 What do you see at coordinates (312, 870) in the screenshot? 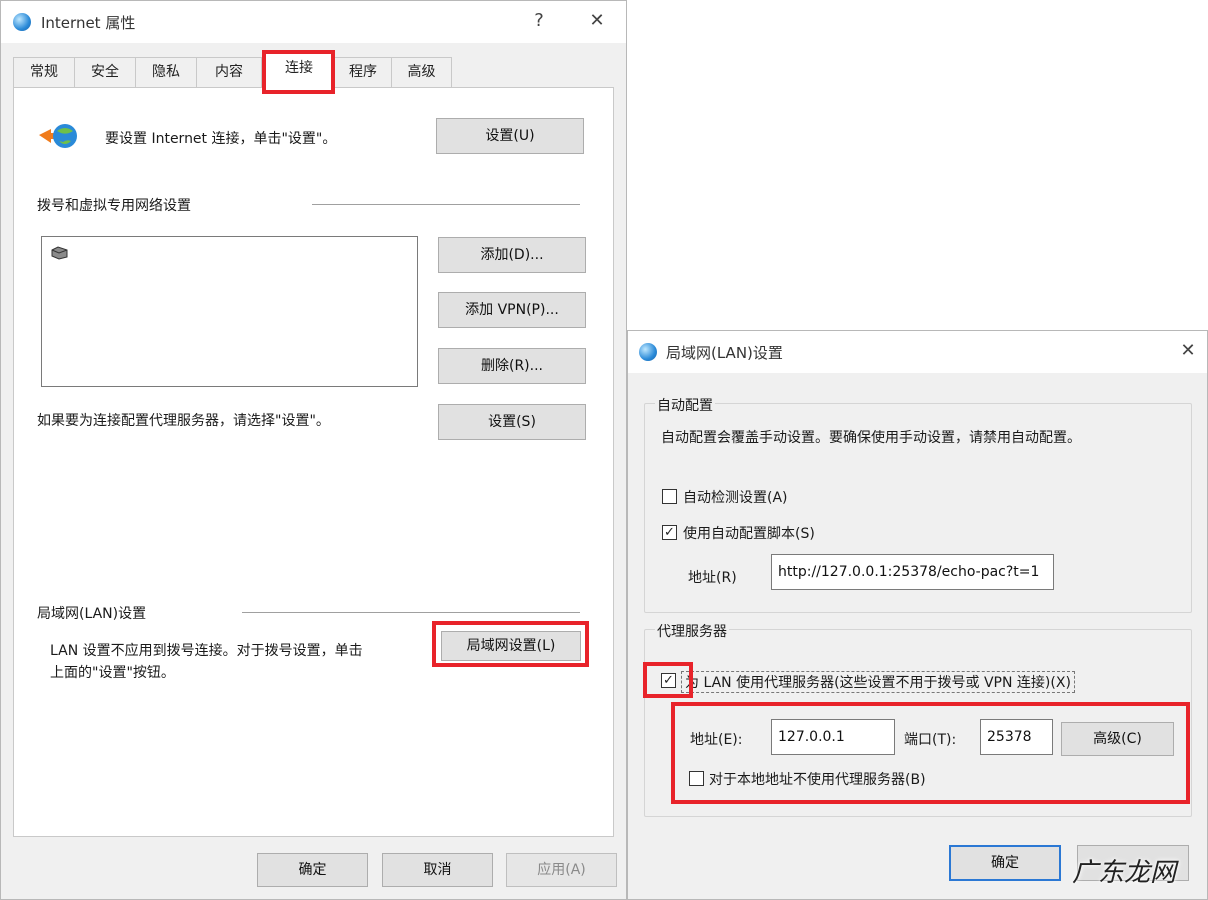
I see `ok-button: 确定` at bounding box center [312, 870].